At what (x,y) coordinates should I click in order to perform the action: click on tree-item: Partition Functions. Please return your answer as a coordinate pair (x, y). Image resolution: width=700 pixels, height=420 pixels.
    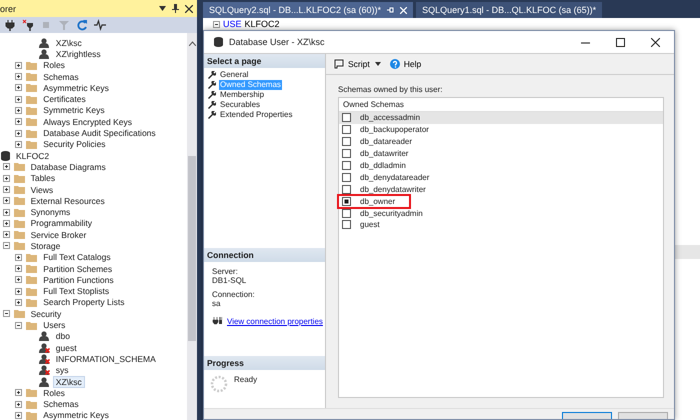
    Looking at the image, I should click on (78, 280).